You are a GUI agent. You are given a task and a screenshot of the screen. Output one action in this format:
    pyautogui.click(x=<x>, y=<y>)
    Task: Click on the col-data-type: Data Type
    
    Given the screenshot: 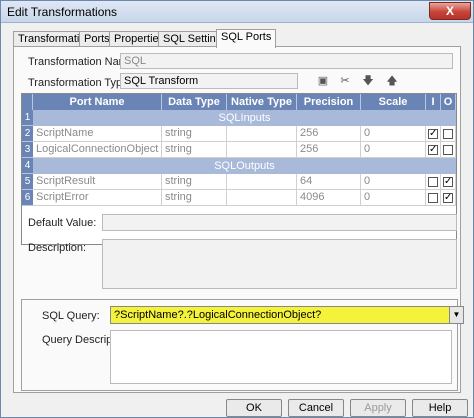 What is the action you would take?
    pyautogui.click(x=194, y=102)
    